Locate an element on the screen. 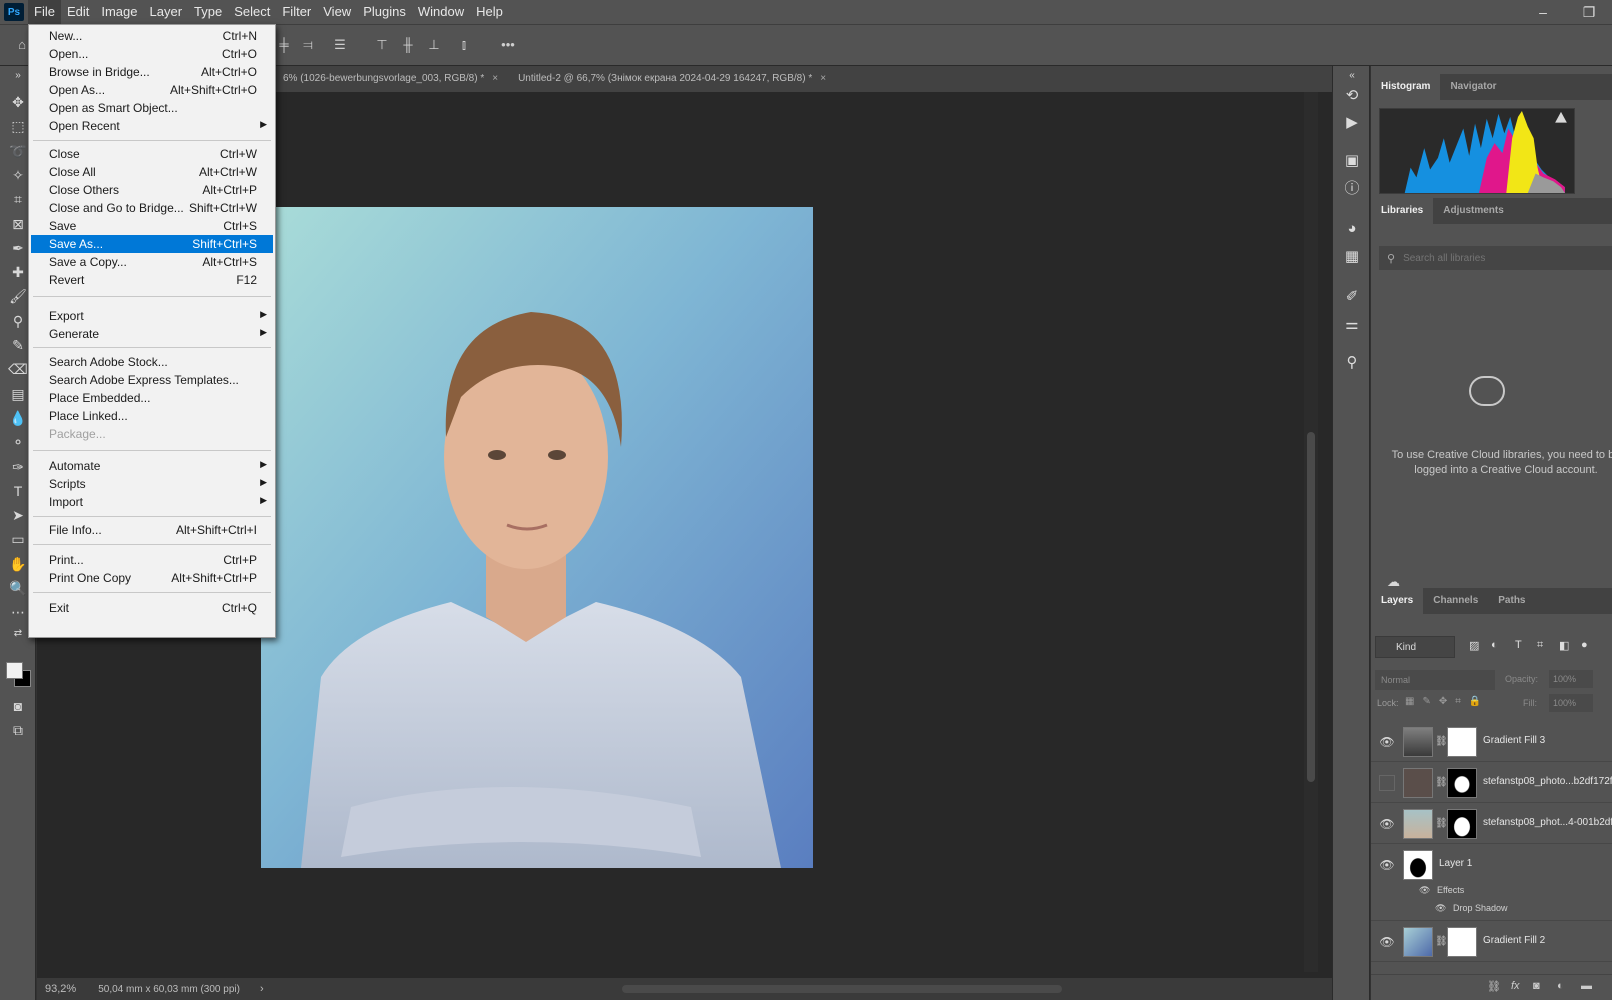 This screenshot has width=1612, height=1000. menu-help: Help is located at coordinates (489, 12).